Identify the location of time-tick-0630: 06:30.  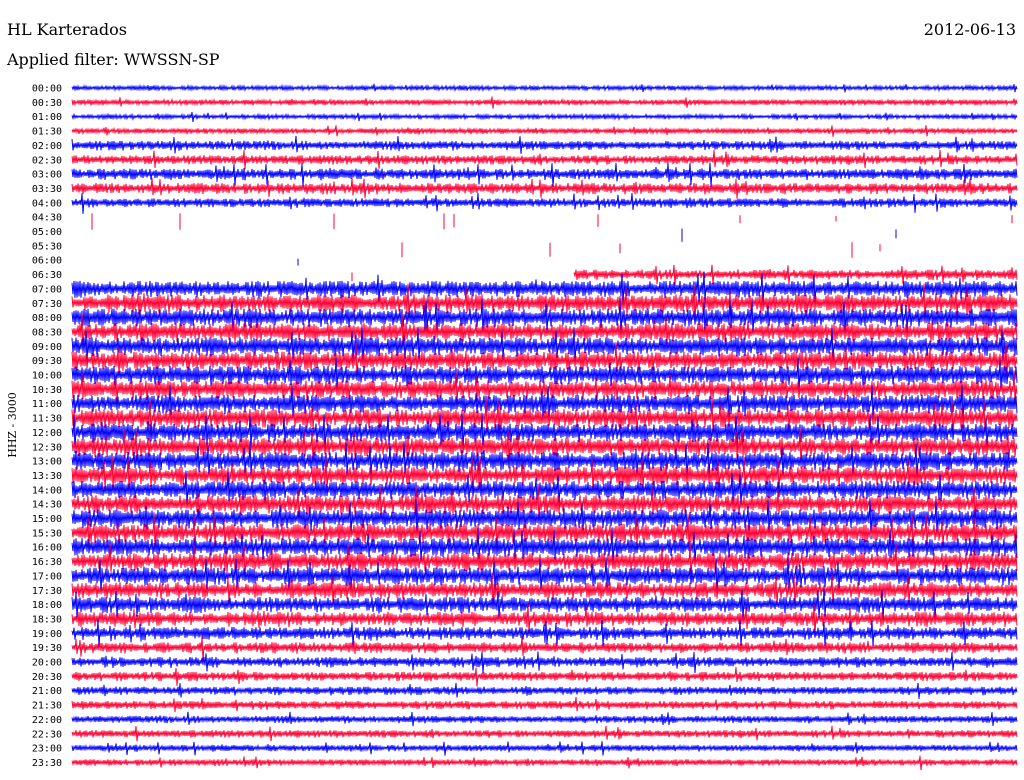
(47, 275).